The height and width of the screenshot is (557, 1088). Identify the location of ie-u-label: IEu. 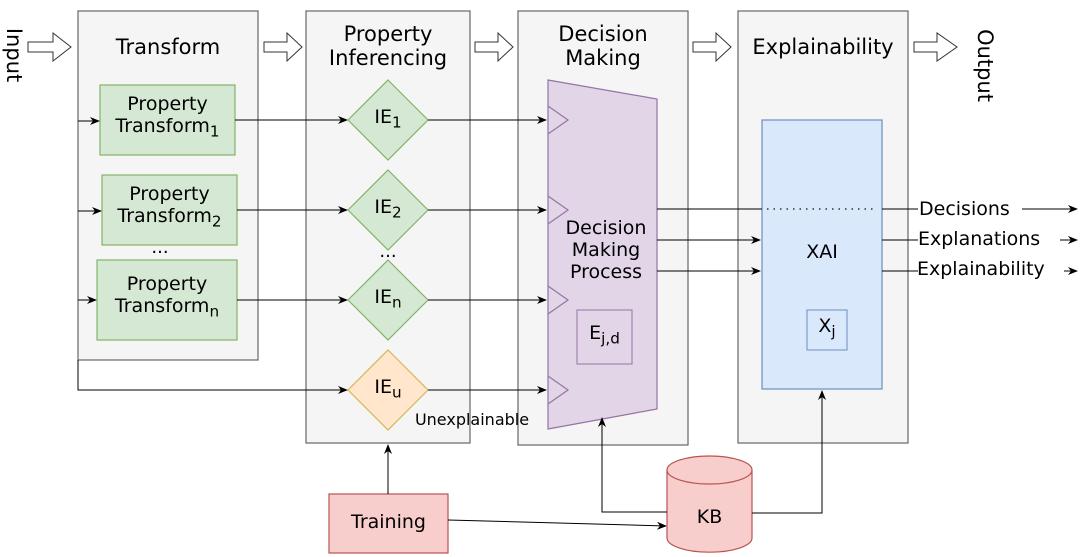
(388, 389).